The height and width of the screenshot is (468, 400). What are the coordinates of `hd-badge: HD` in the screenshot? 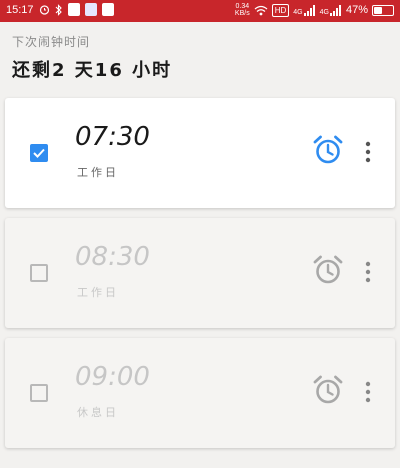 It's located at (280, 10).